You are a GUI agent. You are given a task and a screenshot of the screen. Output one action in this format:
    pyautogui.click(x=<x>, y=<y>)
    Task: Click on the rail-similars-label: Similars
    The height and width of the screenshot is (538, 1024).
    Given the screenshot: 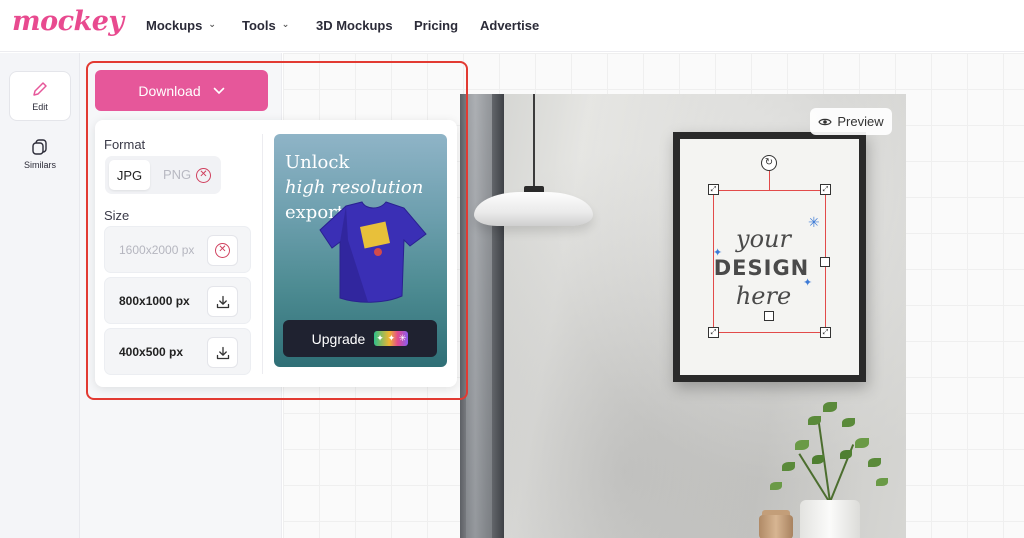 What is the action you would take?
    pyautogui.click(x=39, y=165)
    